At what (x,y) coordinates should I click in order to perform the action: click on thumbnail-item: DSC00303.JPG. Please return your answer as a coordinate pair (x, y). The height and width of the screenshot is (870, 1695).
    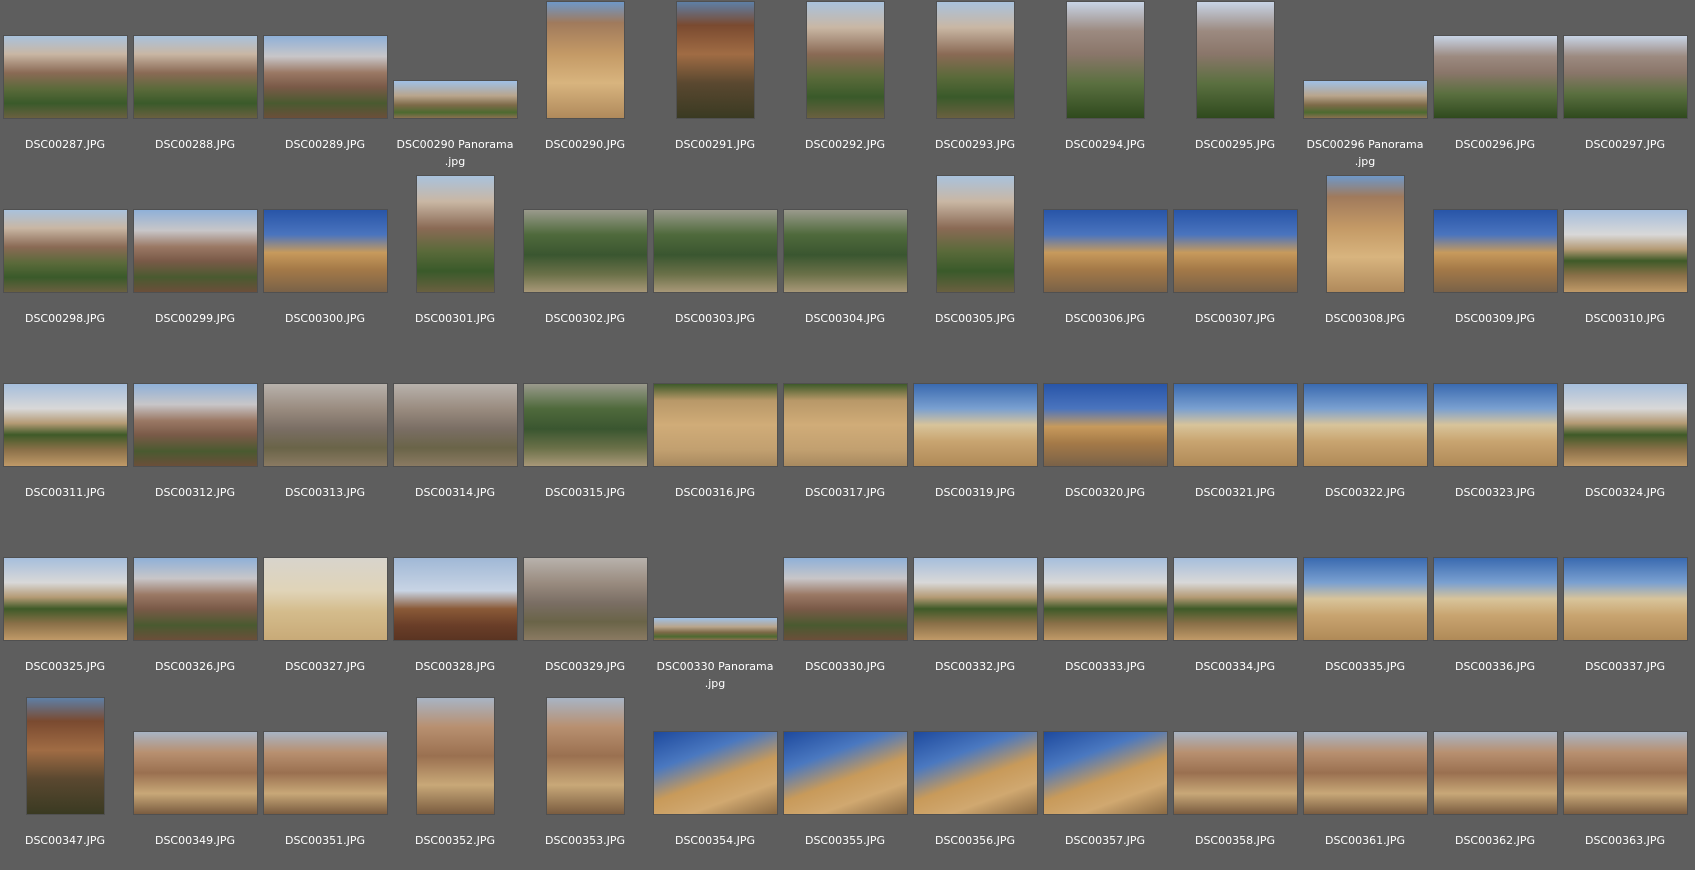
    Looking at the image, I should click on (715, 261).